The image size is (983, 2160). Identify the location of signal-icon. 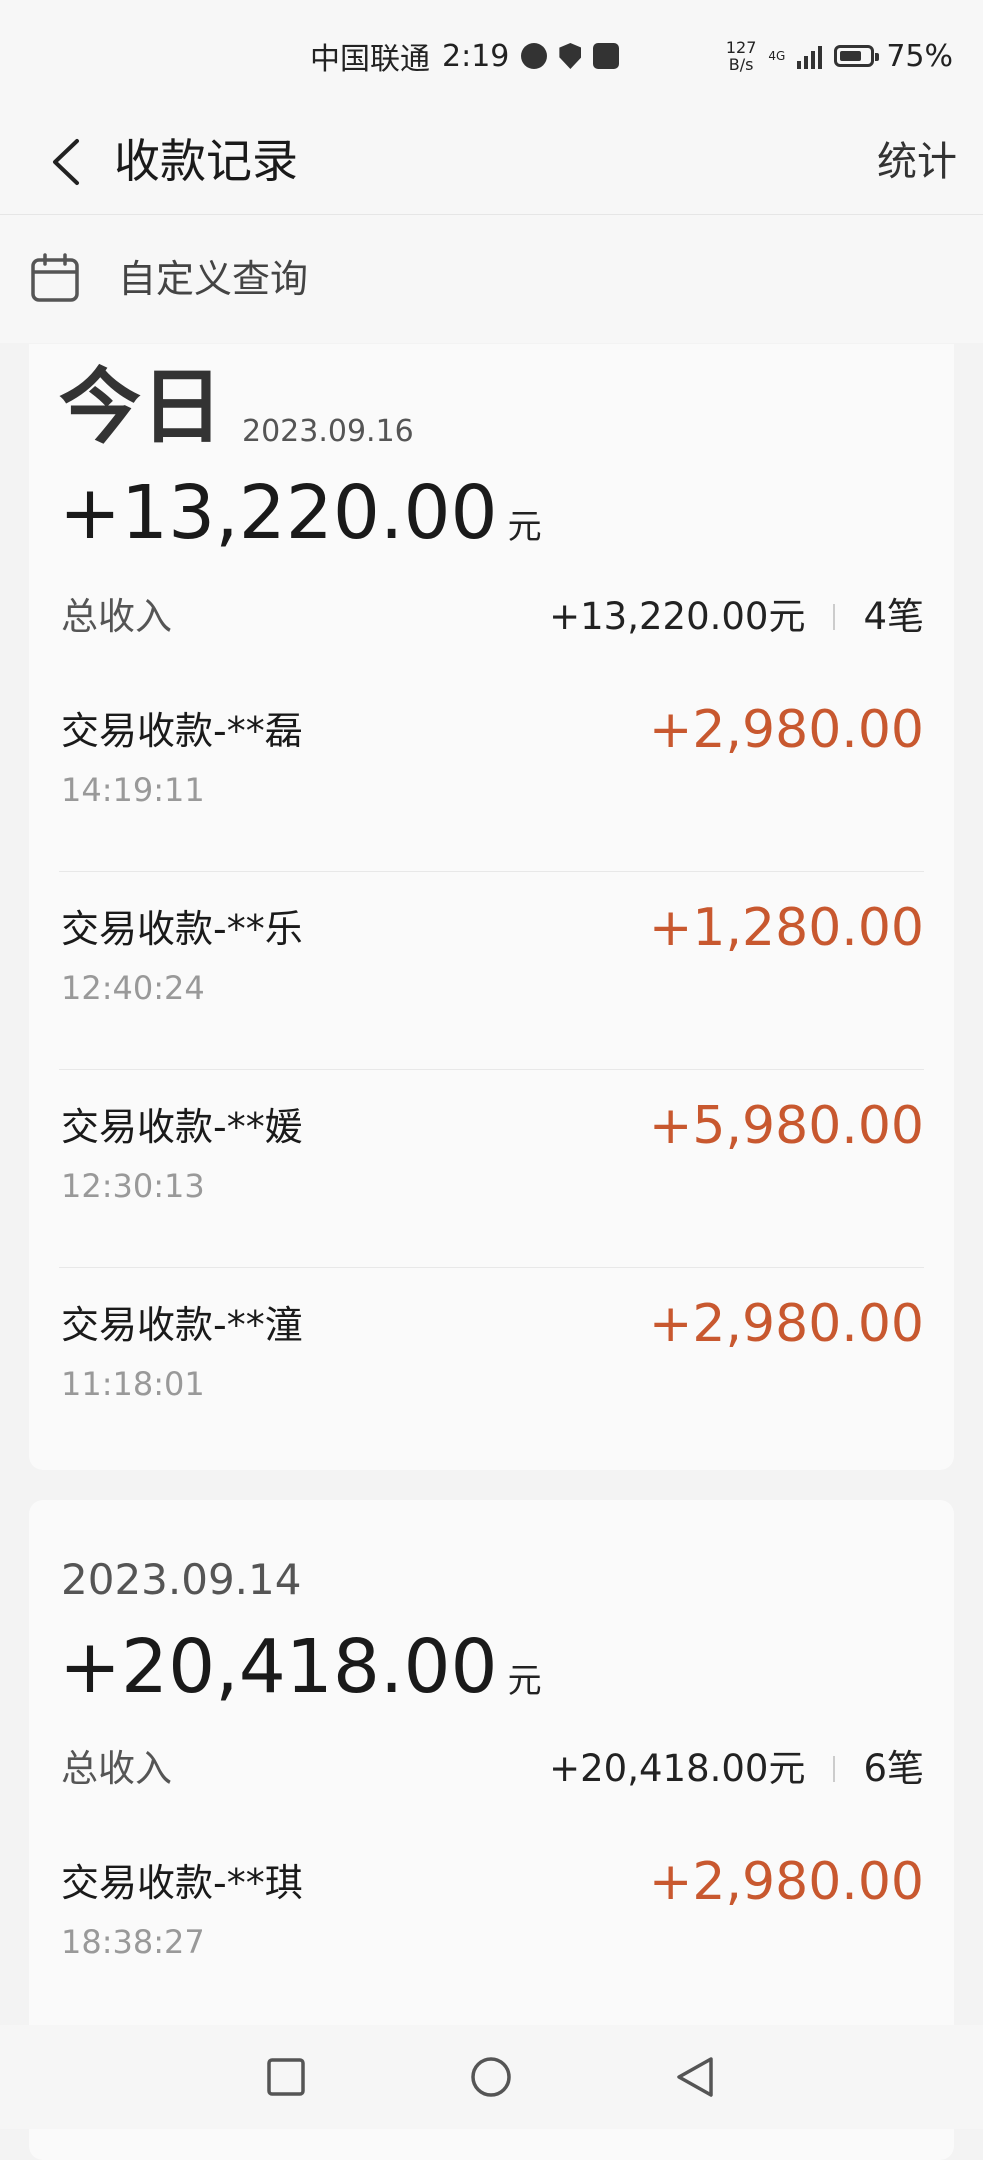
(810, 56).